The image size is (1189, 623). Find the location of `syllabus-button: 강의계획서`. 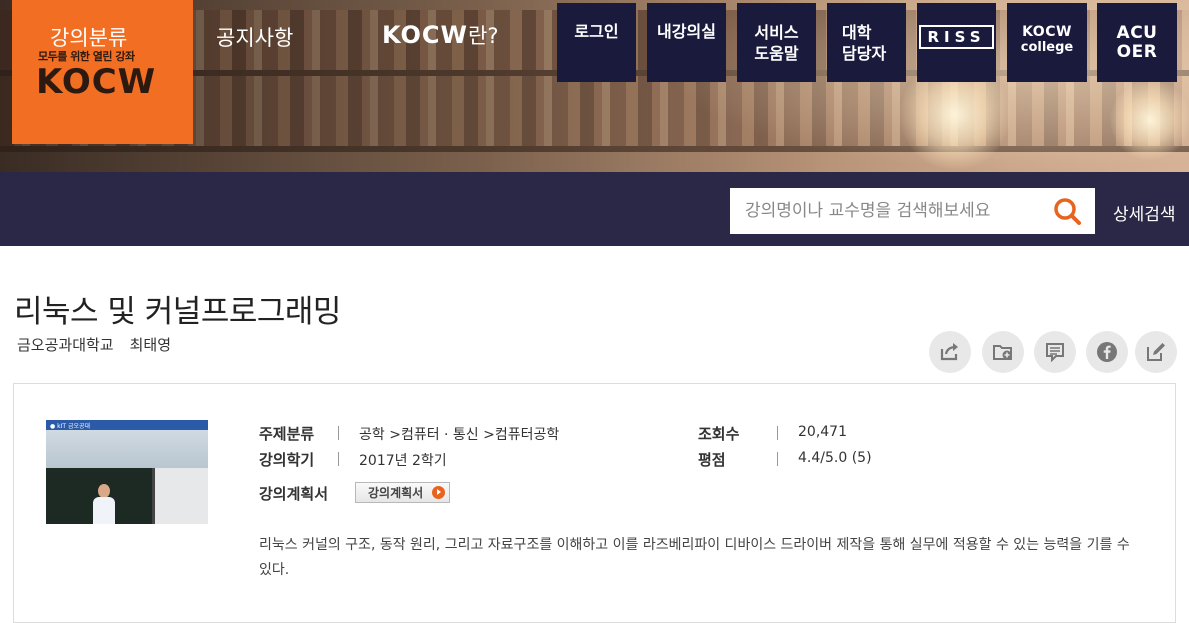

syllabus-button: 강의계획서 is located at coordinates (402, 492).